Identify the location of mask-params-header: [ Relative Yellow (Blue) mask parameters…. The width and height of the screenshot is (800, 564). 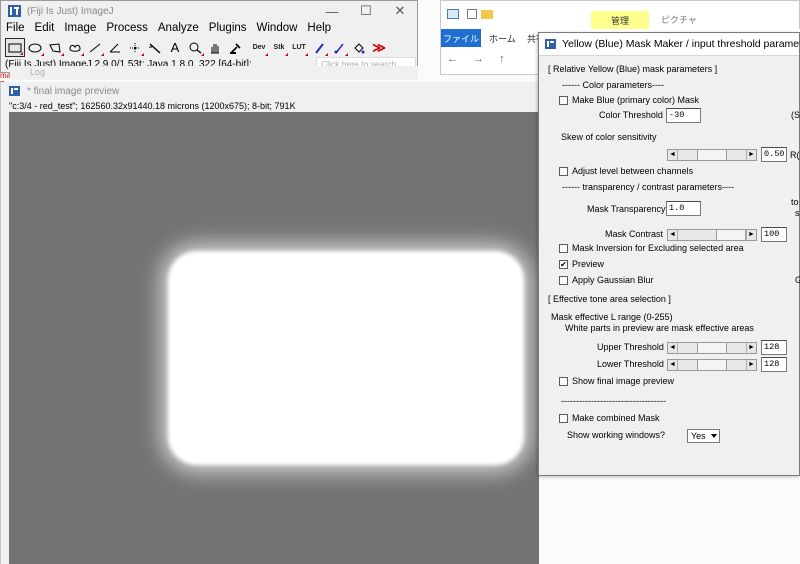
(633, 69).